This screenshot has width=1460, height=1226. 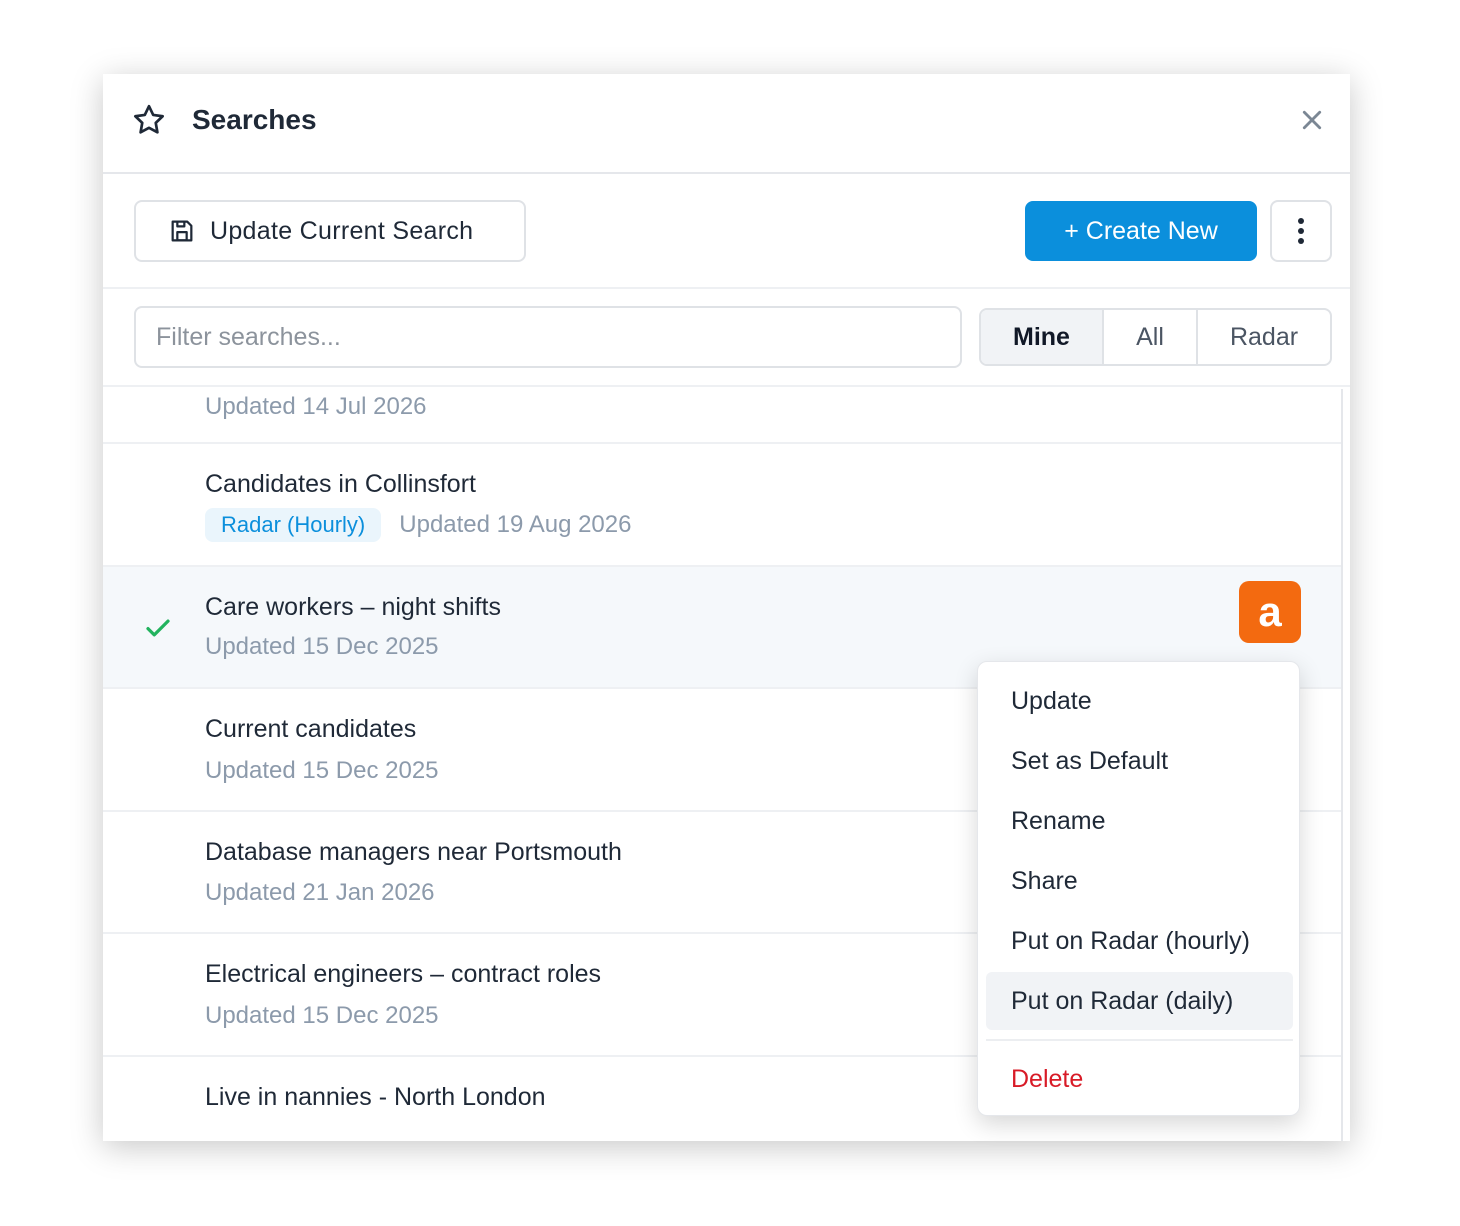 I want to click on create-new-button: + Create New, so click(x=1141, y=231).